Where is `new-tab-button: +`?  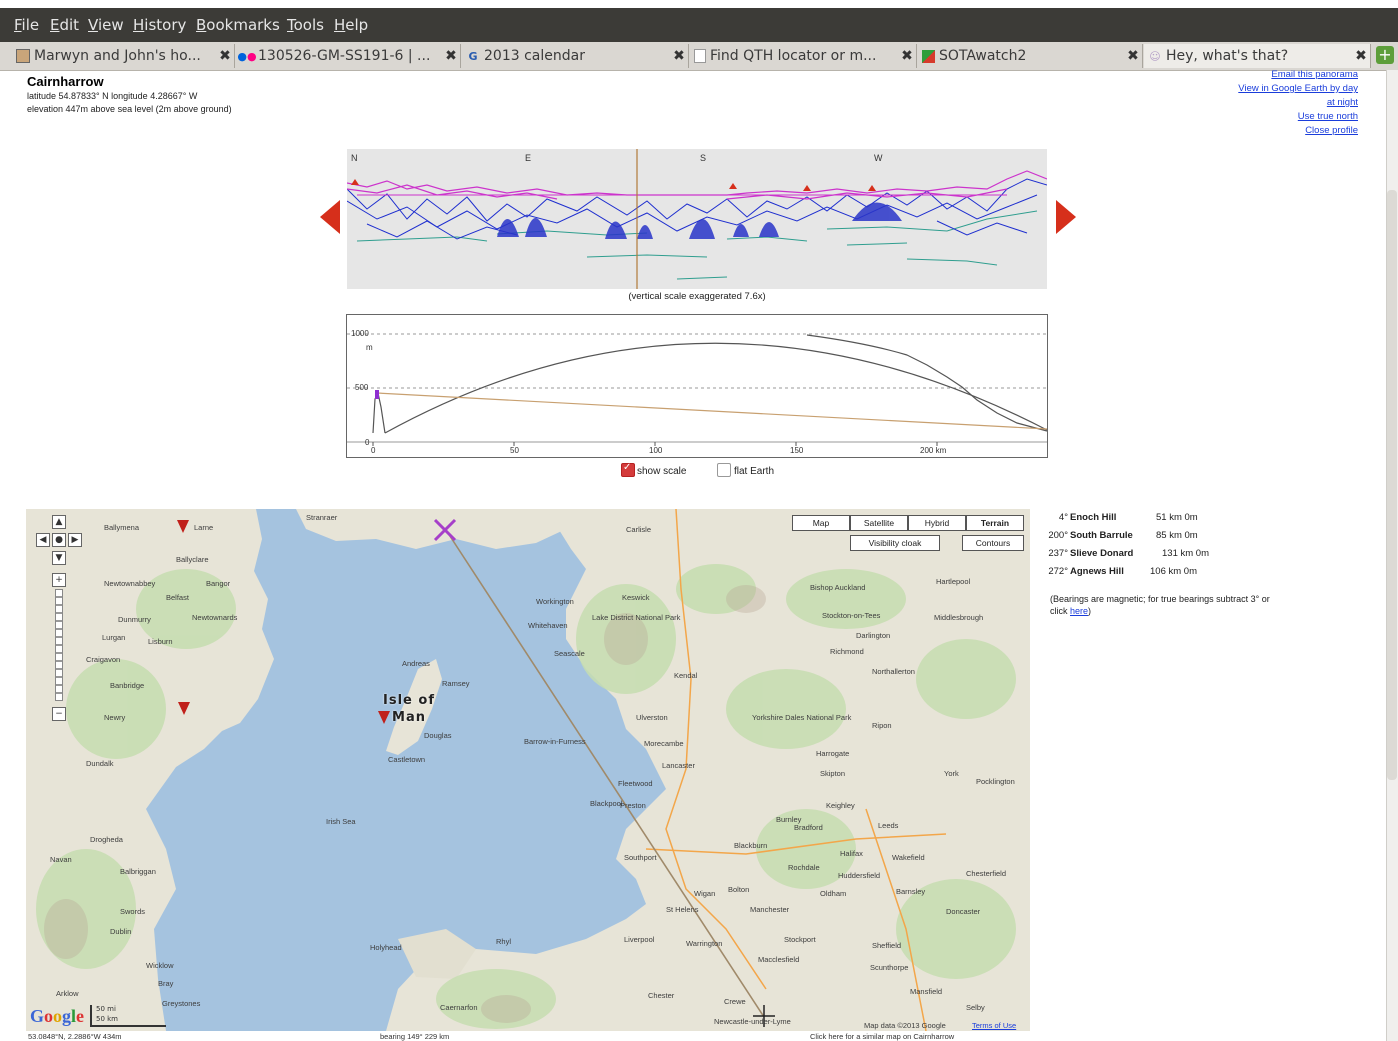 new-tab-button: + is located at coordinates (1385, 55).